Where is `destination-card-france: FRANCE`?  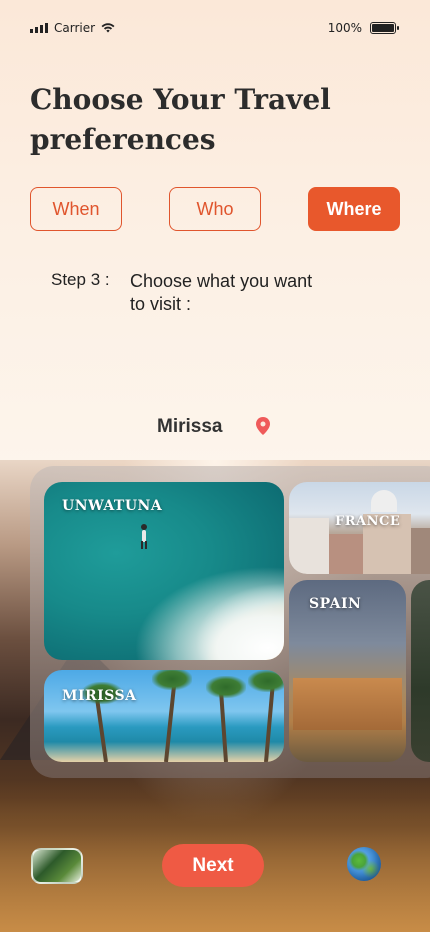 destination-card-france: FRANCE is located at coordinates (359, 528).